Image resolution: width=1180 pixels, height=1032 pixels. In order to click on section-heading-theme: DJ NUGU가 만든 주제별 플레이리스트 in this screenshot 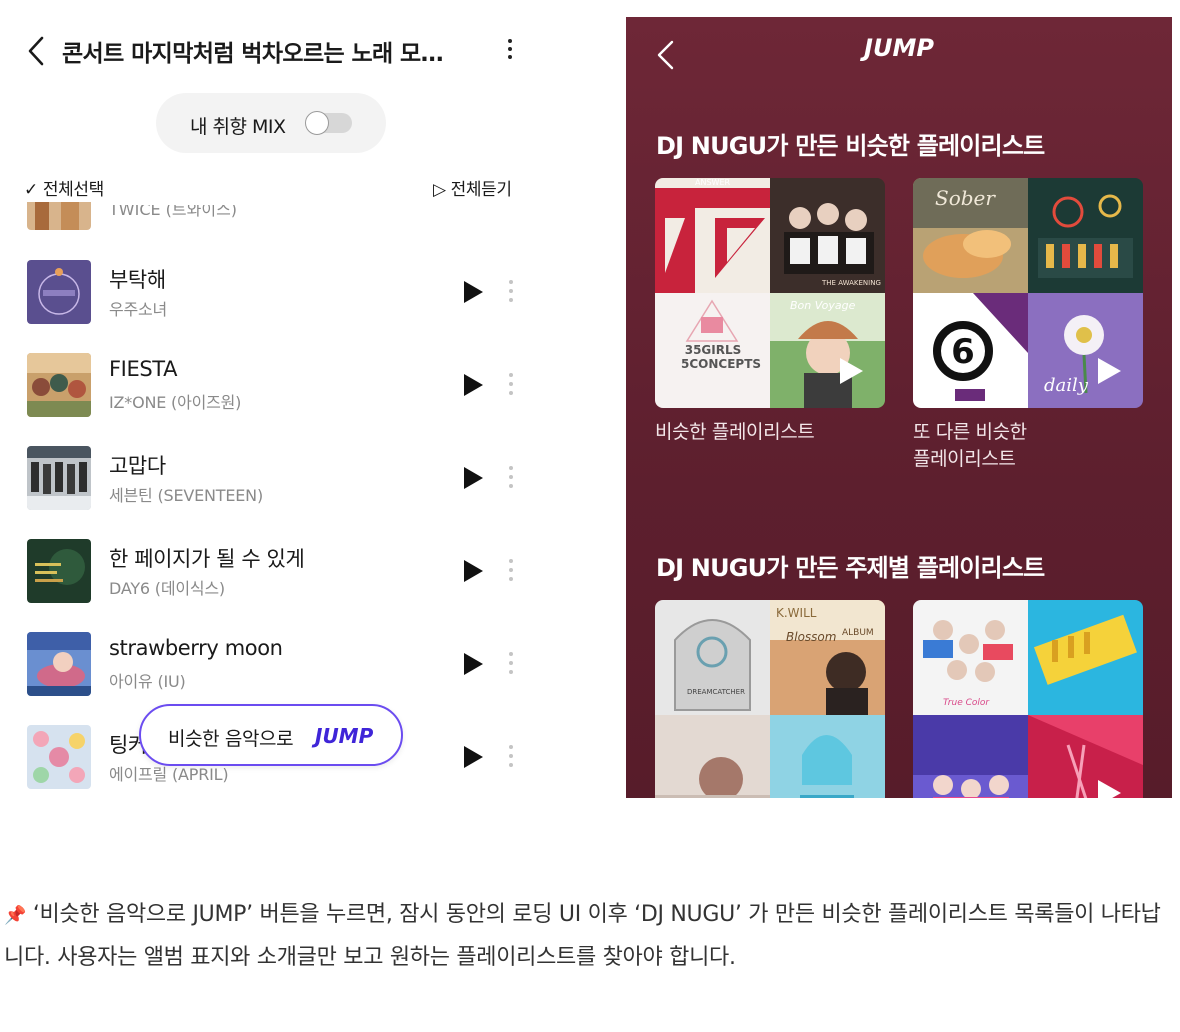, I will do `click(850, 568)`.